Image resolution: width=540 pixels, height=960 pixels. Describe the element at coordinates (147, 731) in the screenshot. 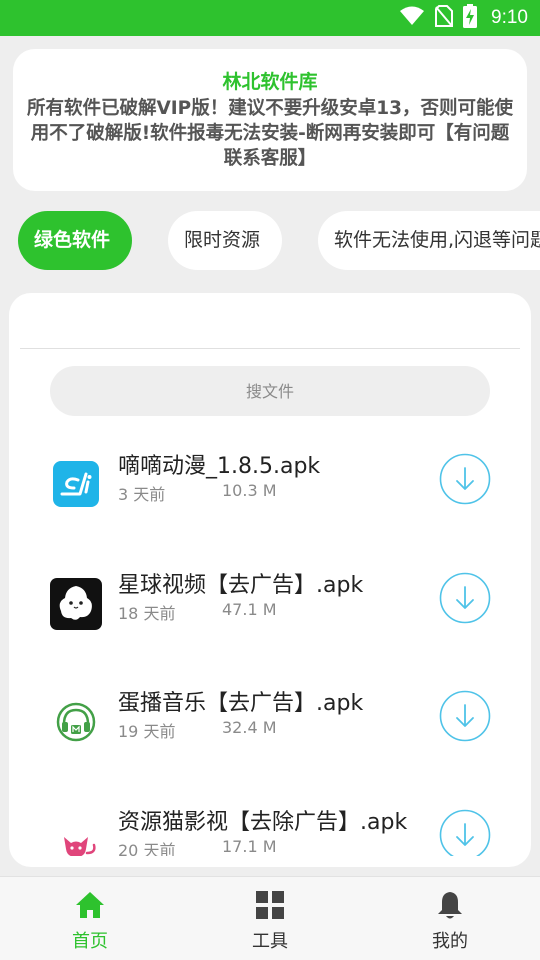

I see `file-time: 19 天前` at that location.